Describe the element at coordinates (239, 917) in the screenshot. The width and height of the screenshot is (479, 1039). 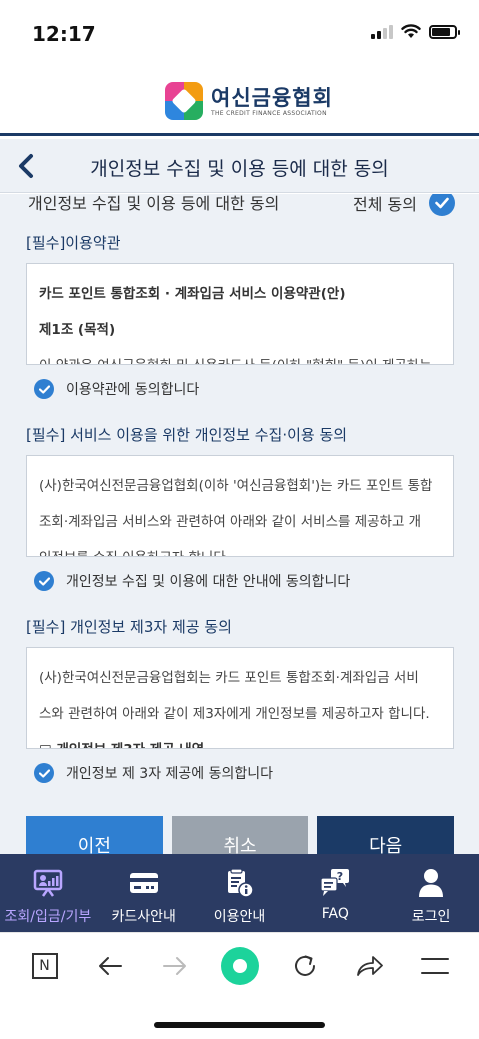
I see `nav-label: 이용안내` at that location.